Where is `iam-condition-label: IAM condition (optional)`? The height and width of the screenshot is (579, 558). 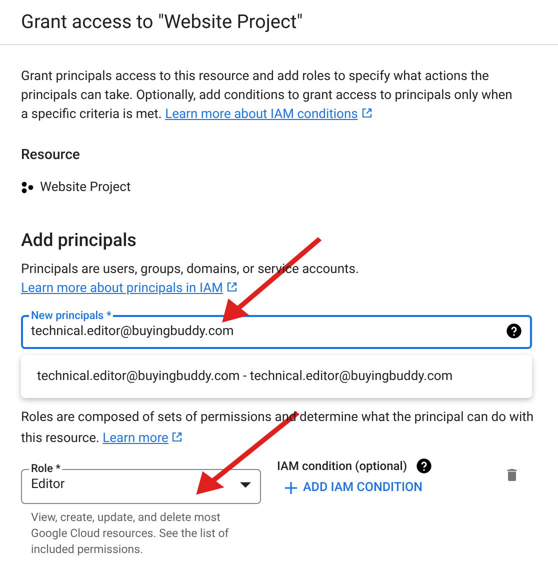 iam-condition-label: IAM condition (optional) is located at coordinates (342, 466).